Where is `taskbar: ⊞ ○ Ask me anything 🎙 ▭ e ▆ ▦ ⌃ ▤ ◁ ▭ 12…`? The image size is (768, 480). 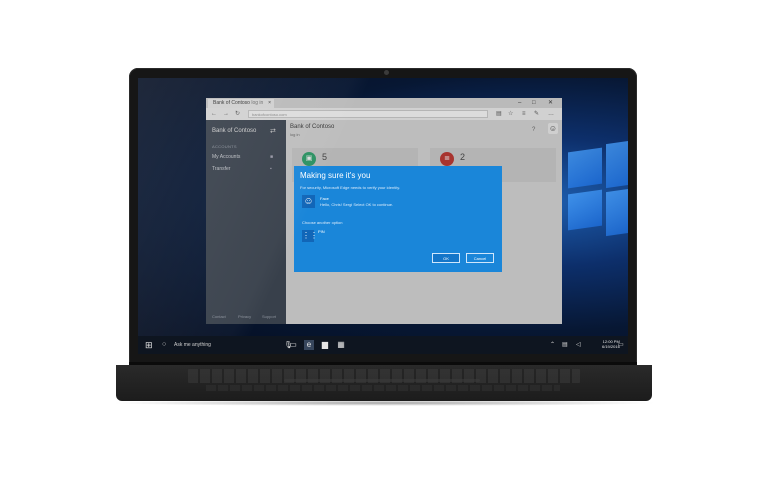 taskbar: ⊞ ○ Ask me anything 🎙 ▭ e ▆ ▦ ⌃ ▤ ◁ ▭ 12… is located at coordinates (383, 345).